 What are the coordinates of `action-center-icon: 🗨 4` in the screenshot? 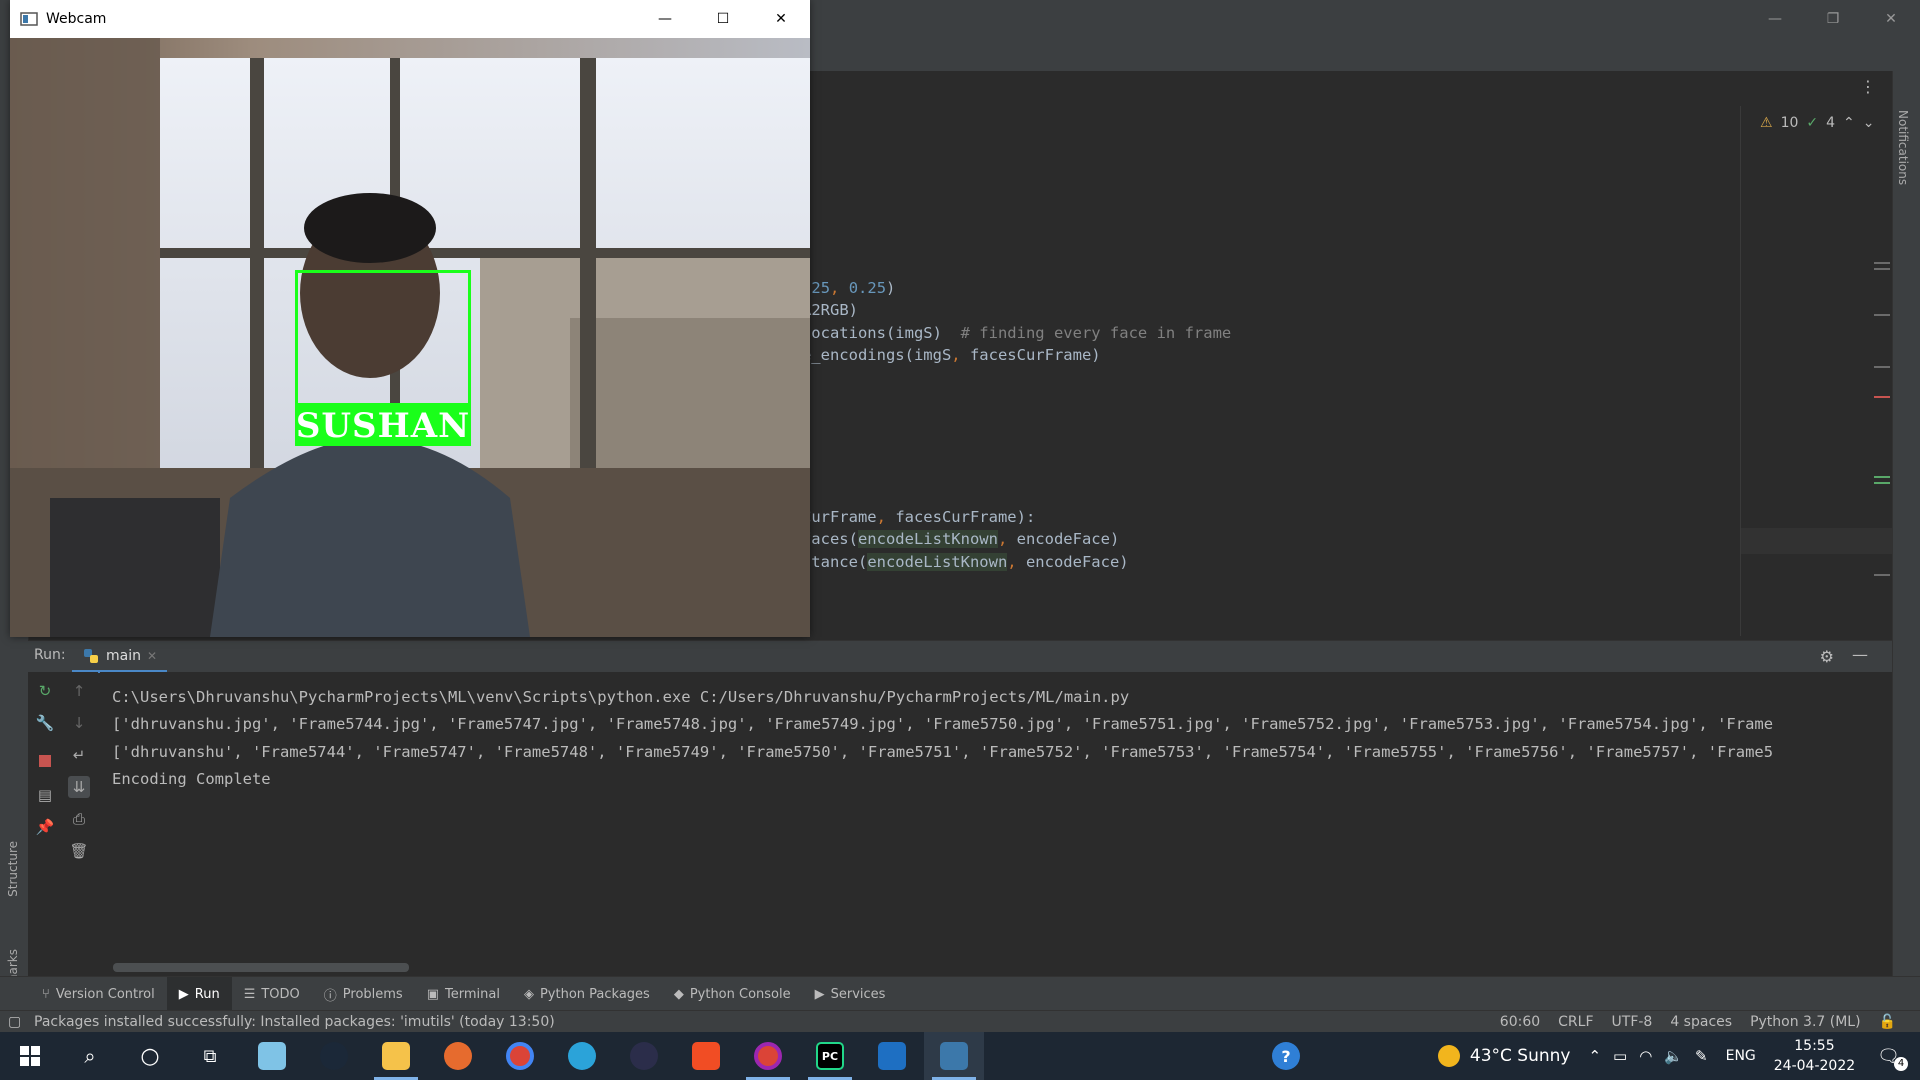 It's located at (1892, 1058).